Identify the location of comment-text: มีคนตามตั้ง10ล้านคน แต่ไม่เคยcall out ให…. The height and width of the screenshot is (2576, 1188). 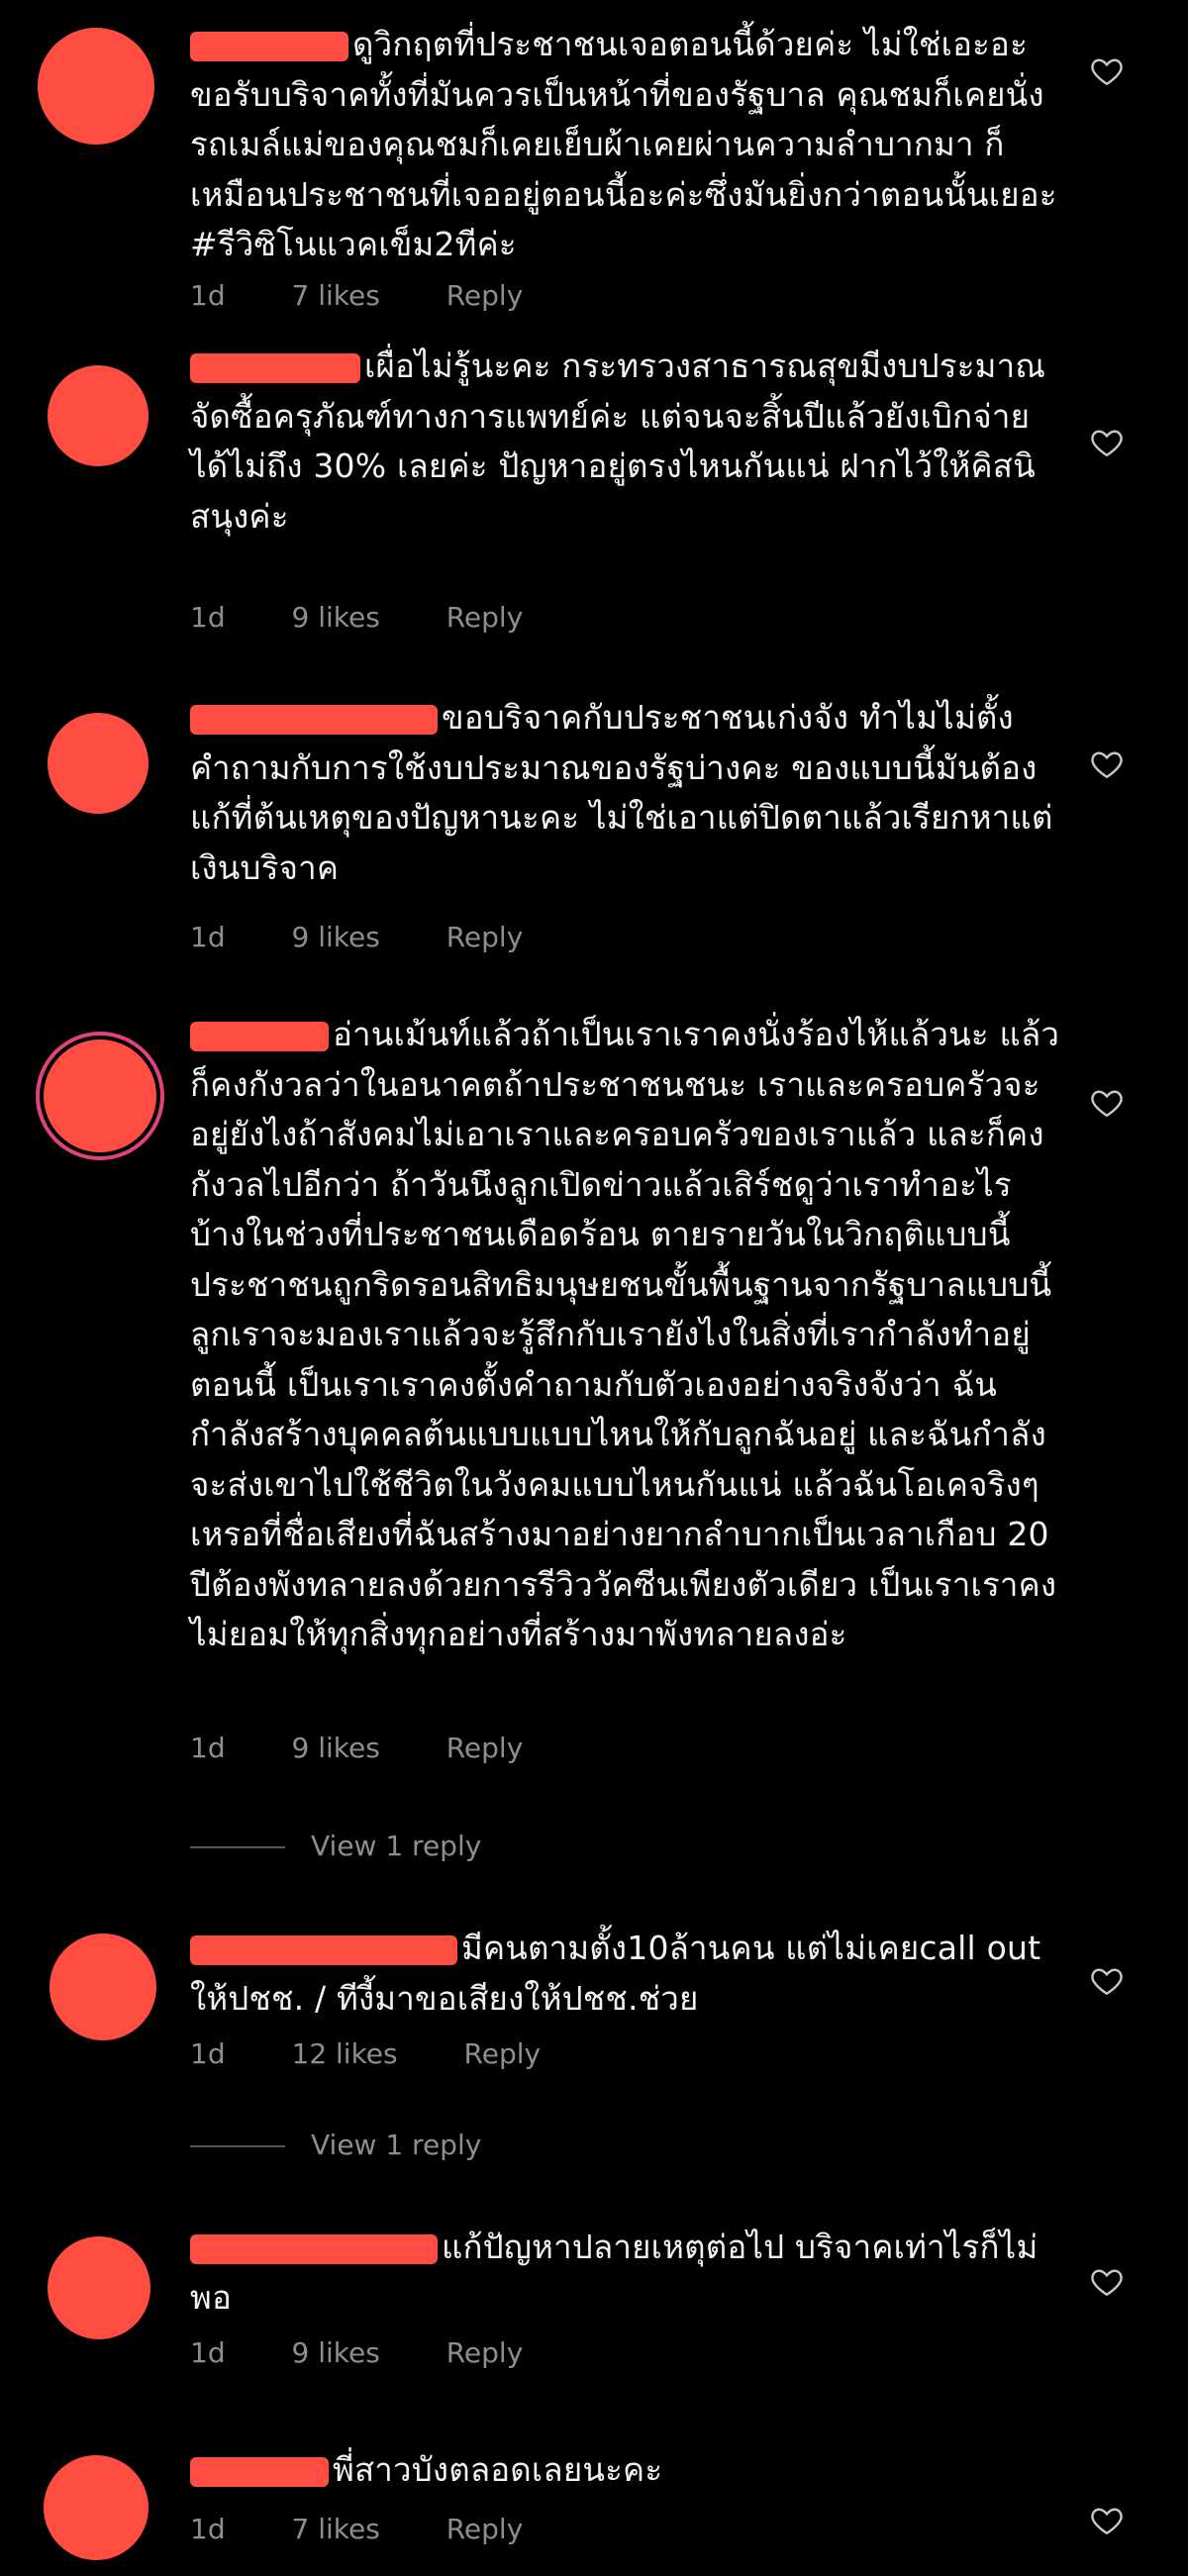
(615, 1974).